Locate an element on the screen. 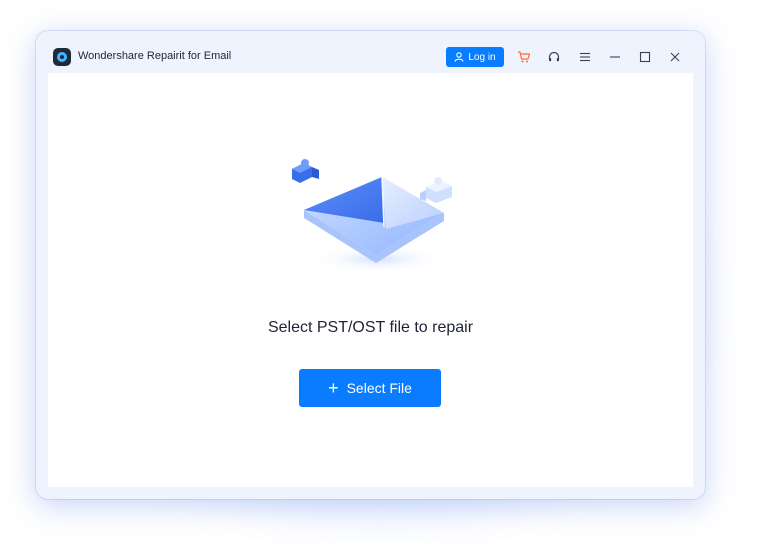 The image size is (770, 559). select-file-button: + Select File is located at coordinates (370, 388).